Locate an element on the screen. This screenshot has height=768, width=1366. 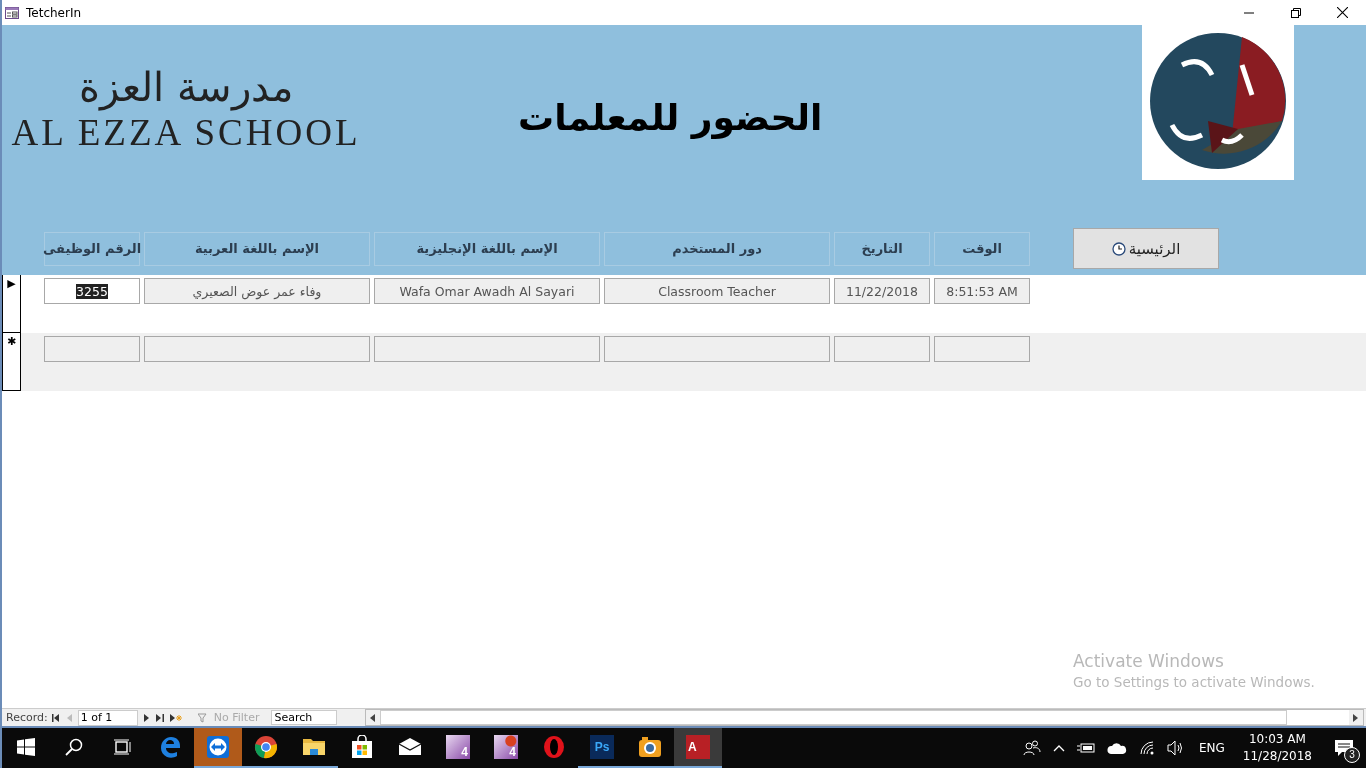
school-name-english: AL EZZA SCHOOL is located at coordinates (186, 132).